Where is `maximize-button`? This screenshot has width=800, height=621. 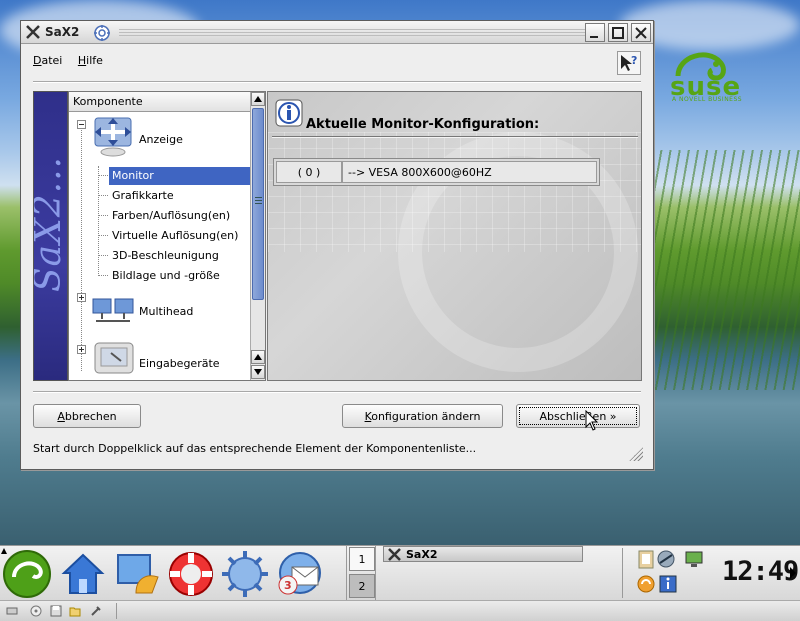
maximize-button is located at coordinates (618, 32).